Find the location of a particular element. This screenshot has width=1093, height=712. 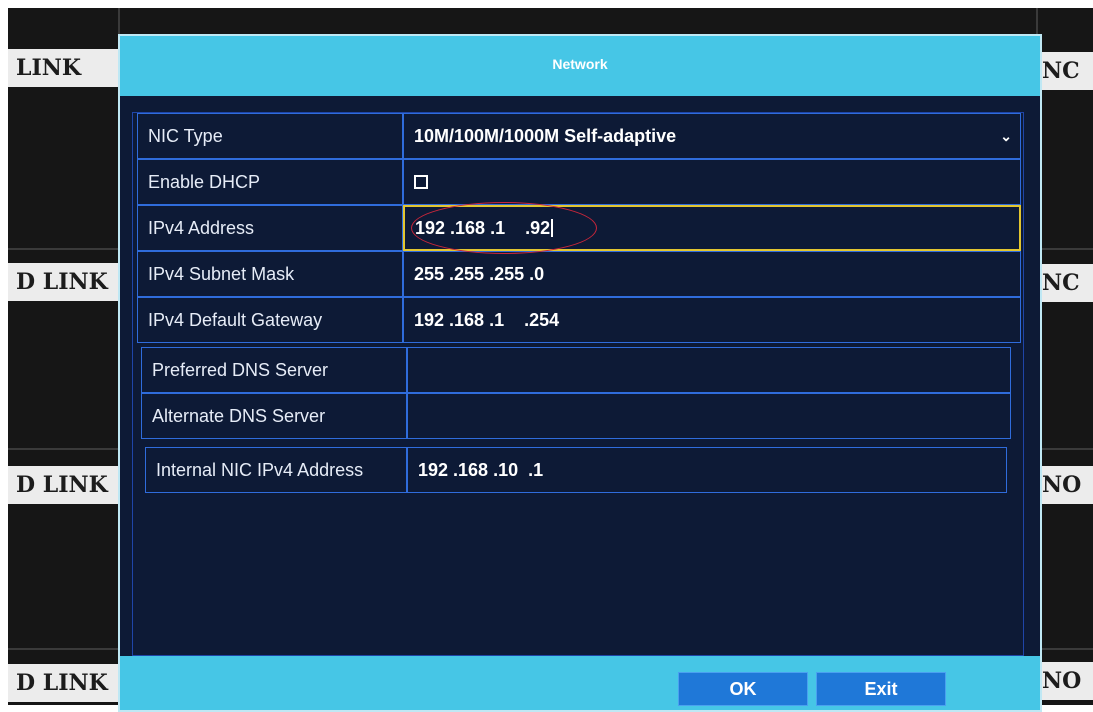

nic-type-select: 10M/100M/1000M Self-adaptive ⌄ is located at coordinates (712, 136).